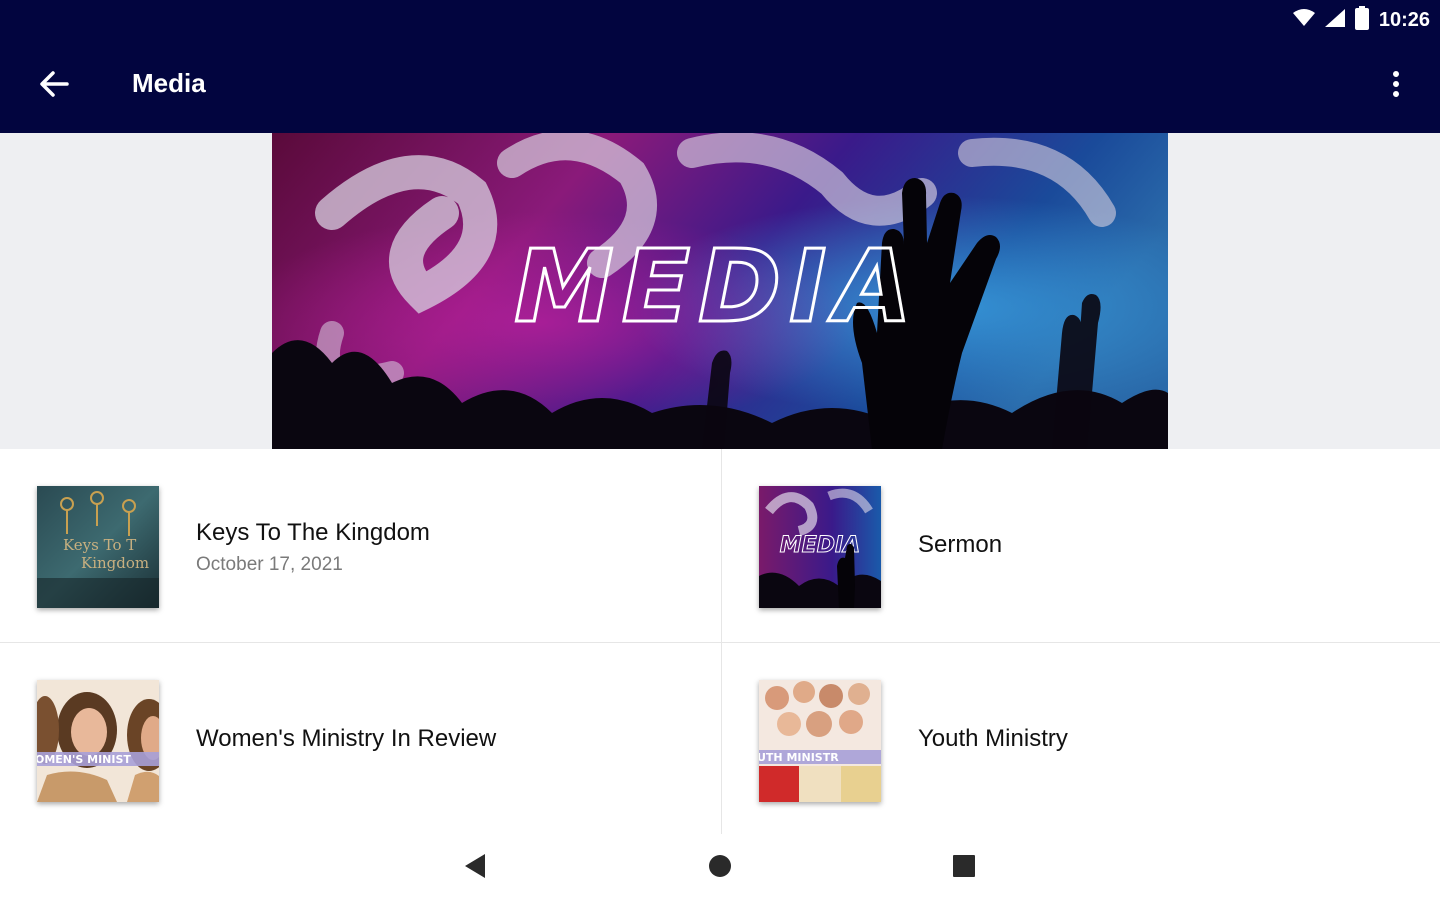 Image resolution: width=1440 pixels, height=900 pixels. Describe the element at coordinates (1081, 545) in the screenshot. I see `media-item-sermon: MEDIA Sermon` at that location.